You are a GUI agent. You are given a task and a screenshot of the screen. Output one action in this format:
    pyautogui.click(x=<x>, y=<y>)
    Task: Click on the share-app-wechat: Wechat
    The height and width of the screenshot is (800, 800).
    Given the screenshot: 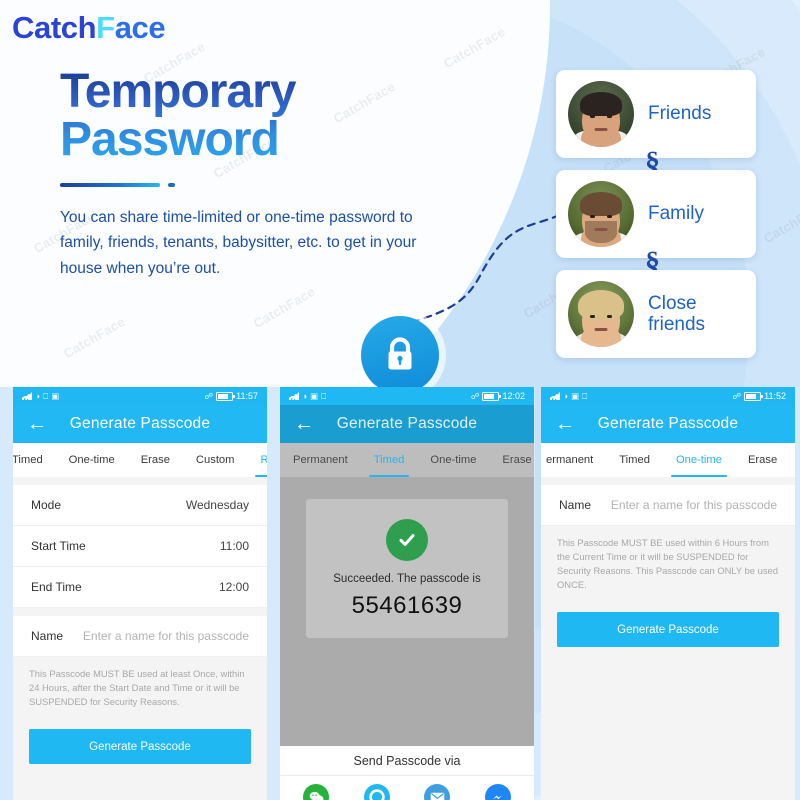 What is the action you would take?
    pyautogui.click(x=316, y=792)
    